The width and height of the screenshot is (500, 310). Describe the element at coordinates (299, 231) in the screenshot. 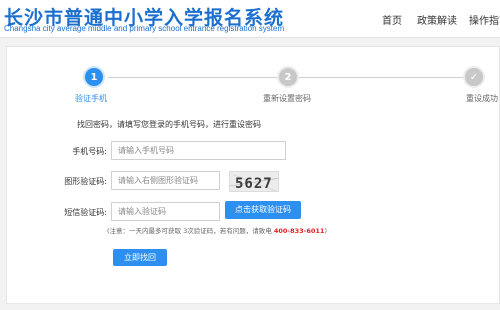

I see `support-phone: 400-833-6011` at that location.